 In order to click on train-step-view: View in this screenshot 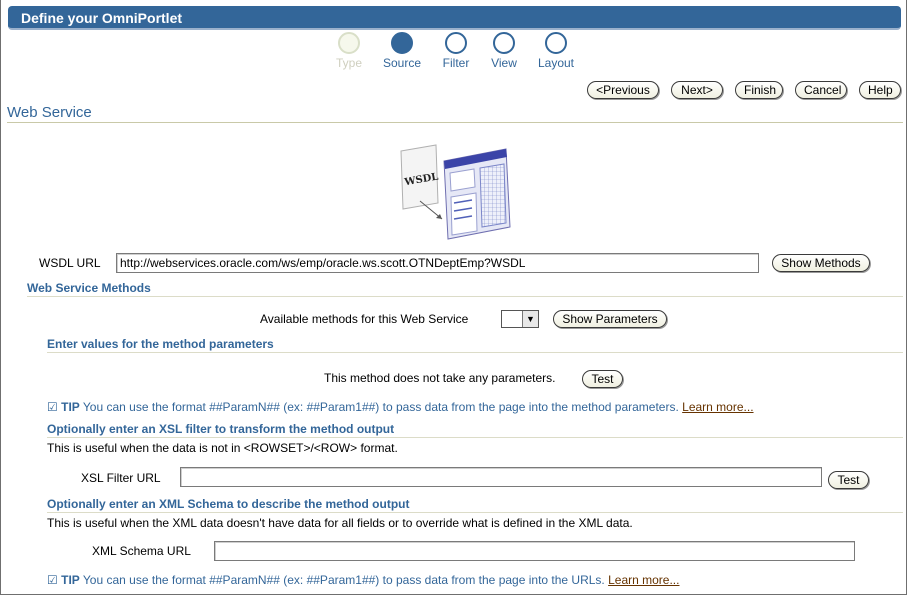, I will do `click(504, 51)`.